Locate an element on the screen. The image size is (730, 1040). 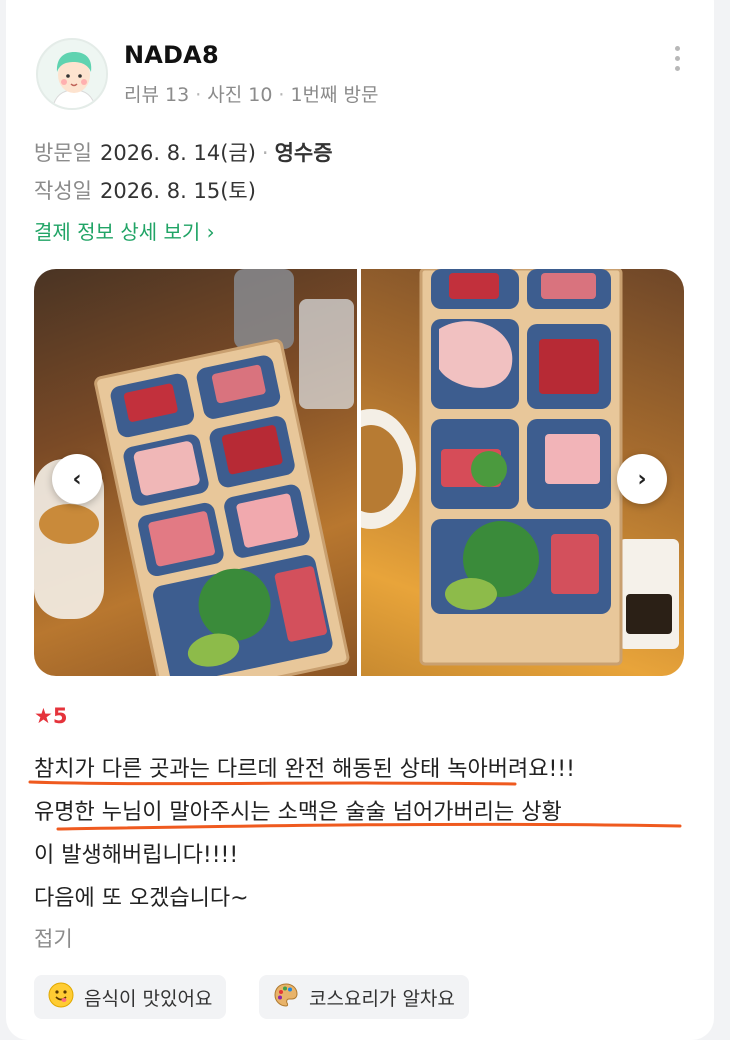
keyword-tag: 음식이 맛있어요 is located at coordinates (130, 997).